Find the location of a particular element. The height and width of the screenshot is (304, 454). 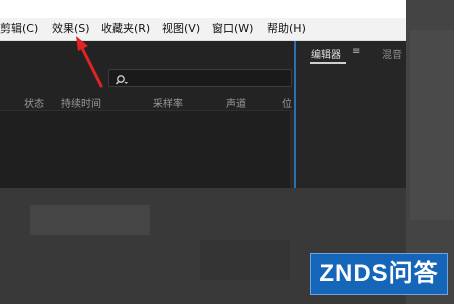

watermark-logo: ZNDS问答 is located at coordinates (379, 274).